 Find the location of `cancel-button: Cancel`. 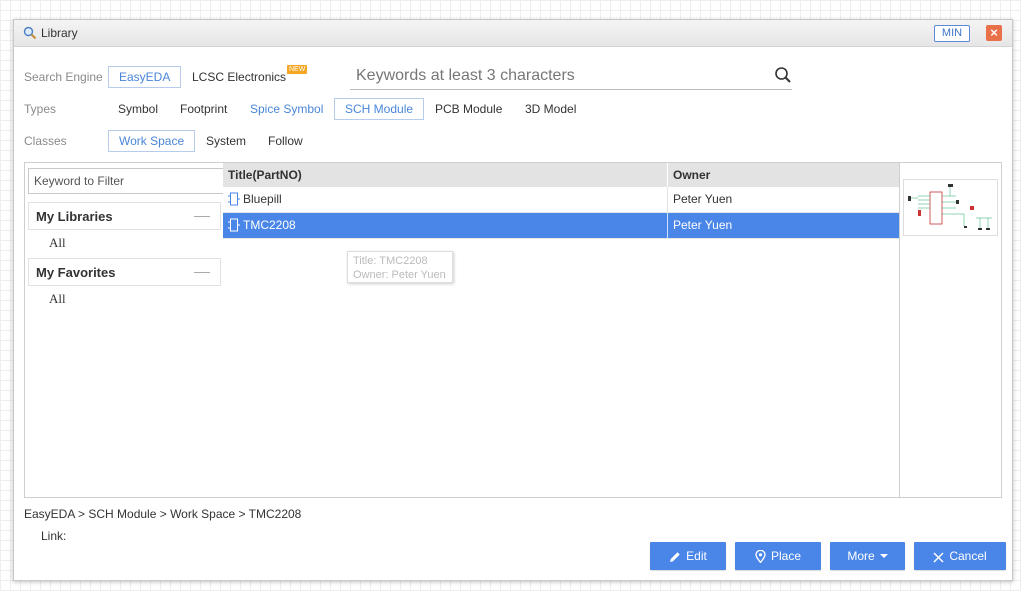

cancel-button: Cancel is located at coordinates (960, 556).